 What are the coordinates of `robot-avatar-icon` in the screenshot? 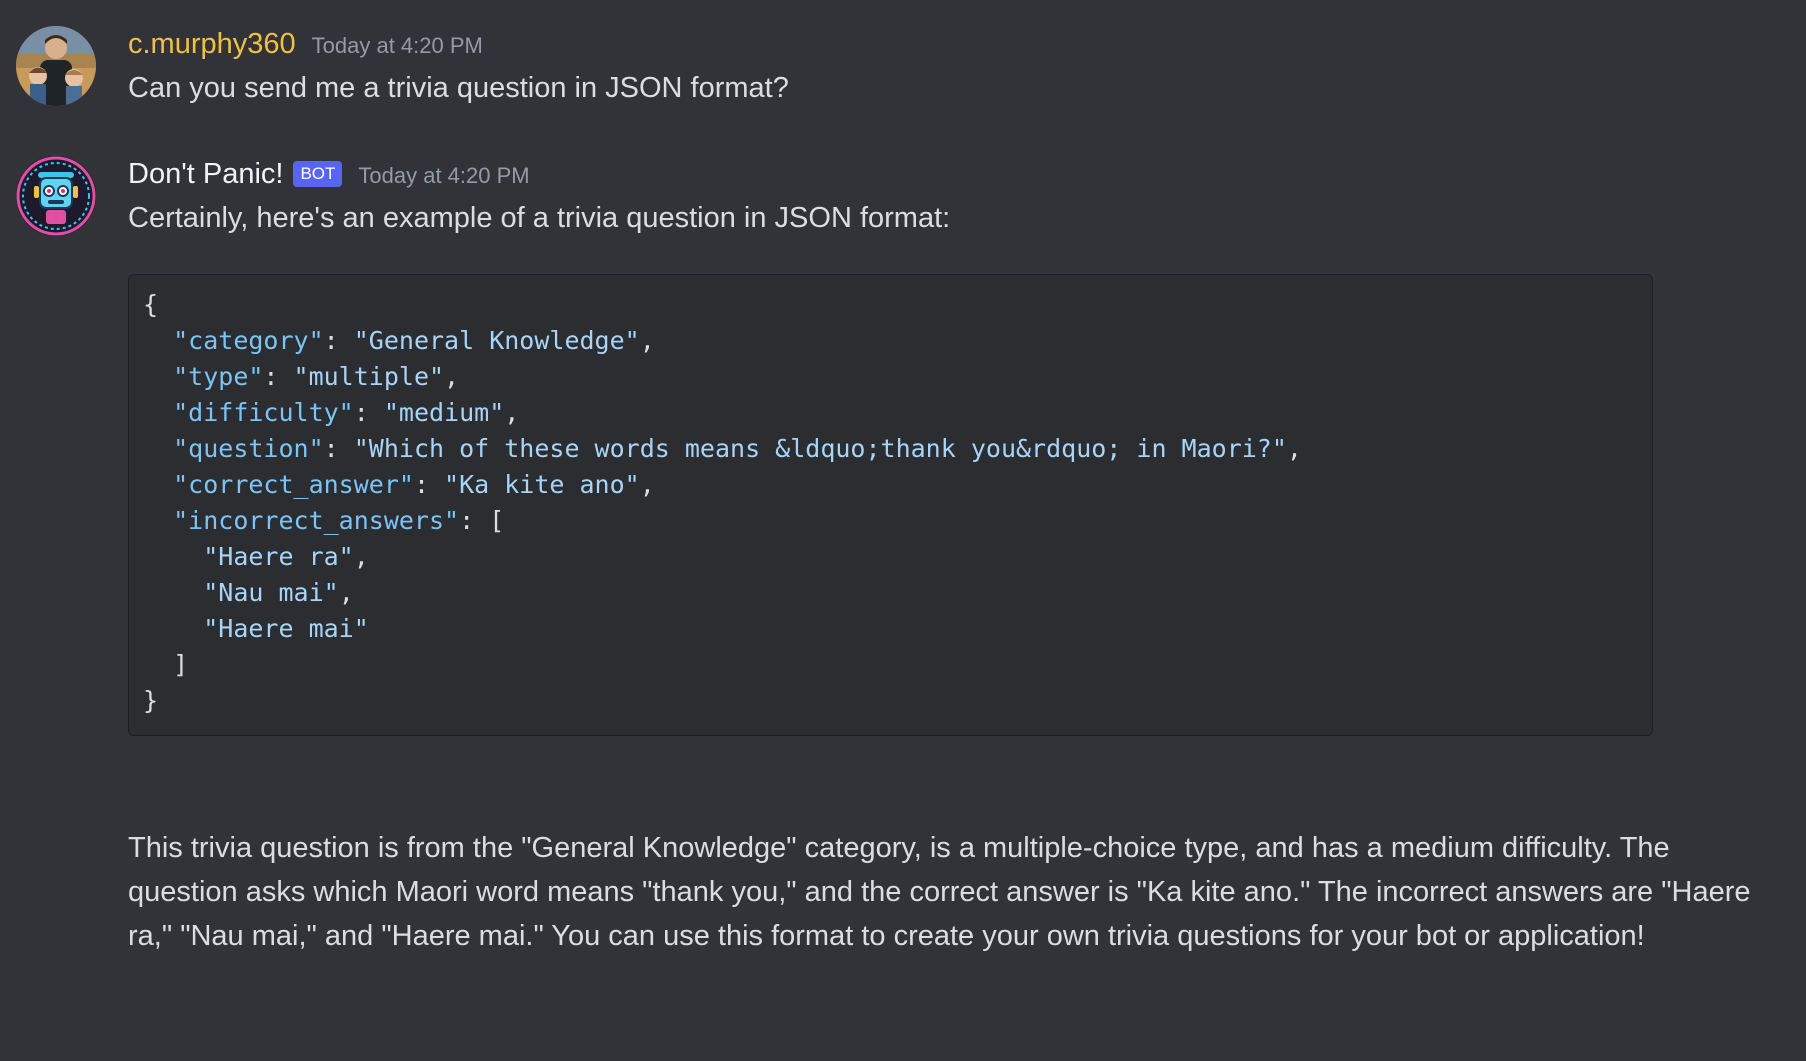 It's located at (56, 196).